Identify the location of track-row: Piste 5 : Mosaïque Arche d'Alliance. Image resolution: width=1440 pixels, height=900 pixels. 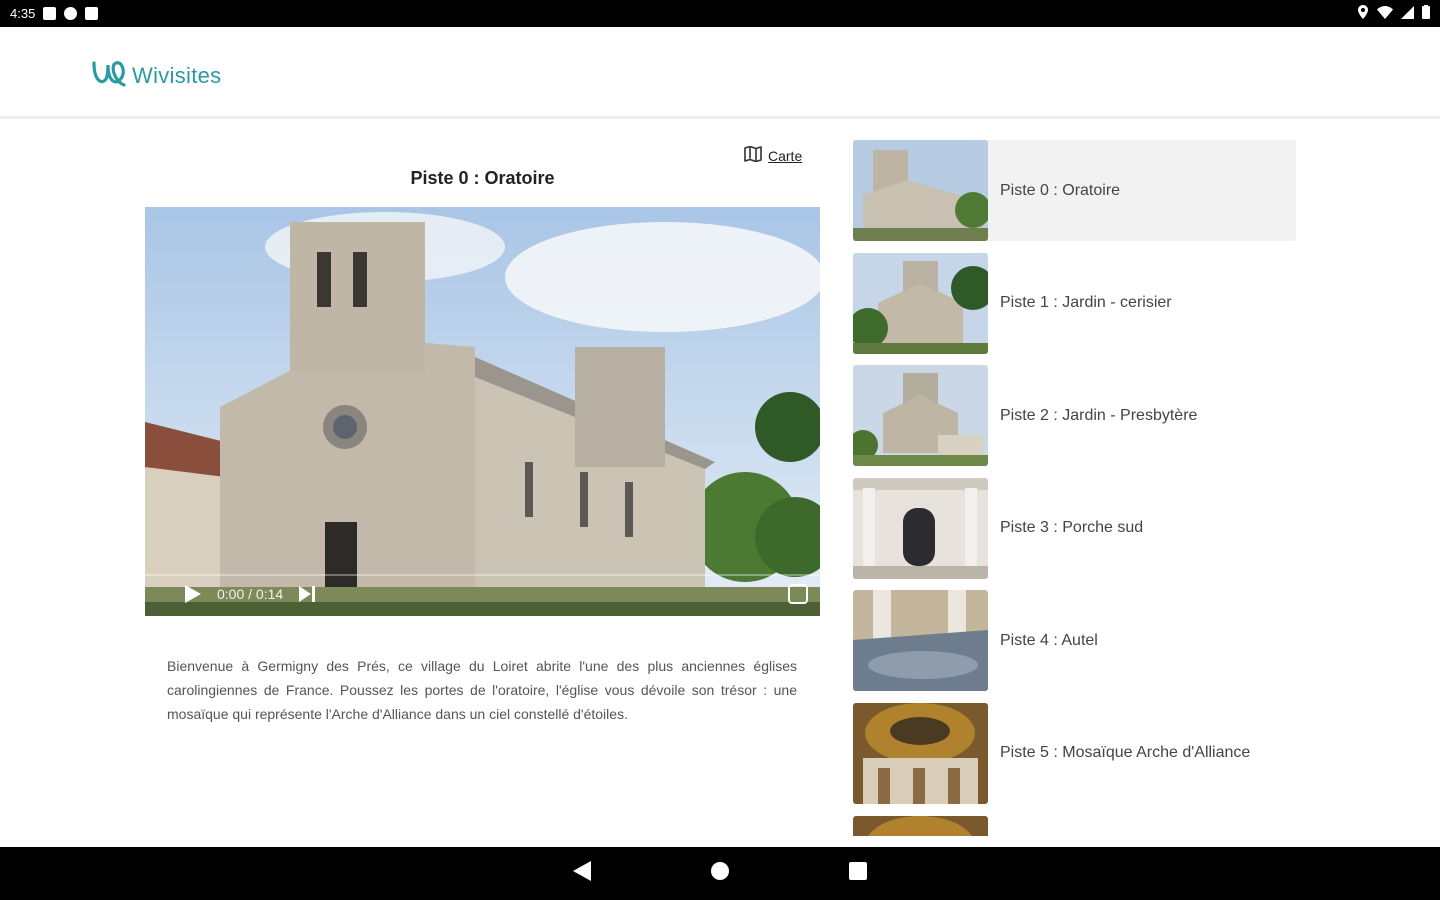
(1074, 753).